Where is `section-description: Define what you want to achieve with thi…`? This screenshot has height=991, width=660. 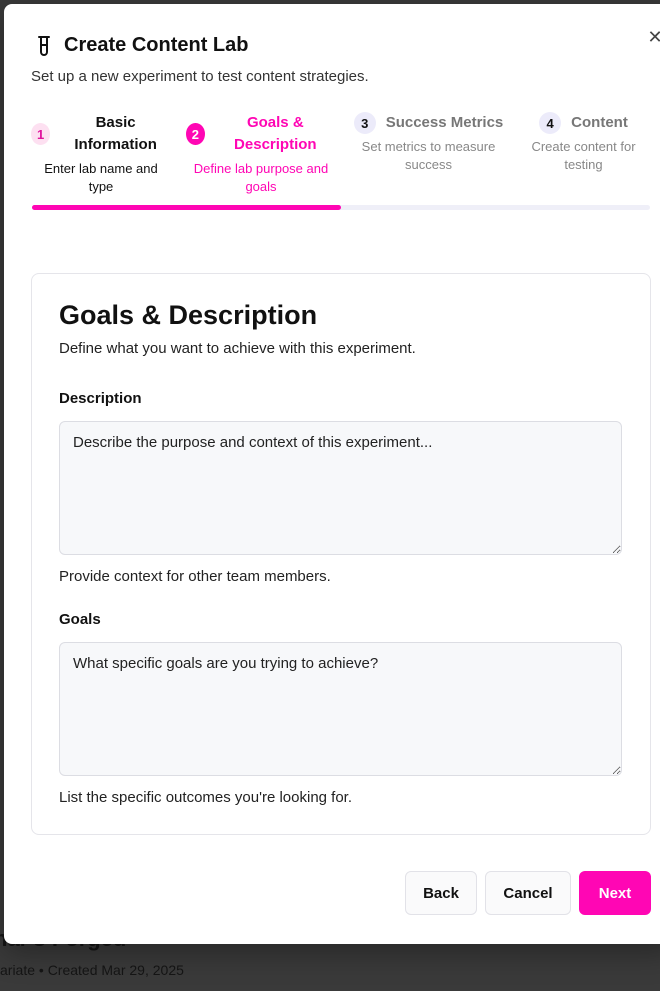
section-description: Define what you want to achieve with thi… is located at coordinates (237, 348).